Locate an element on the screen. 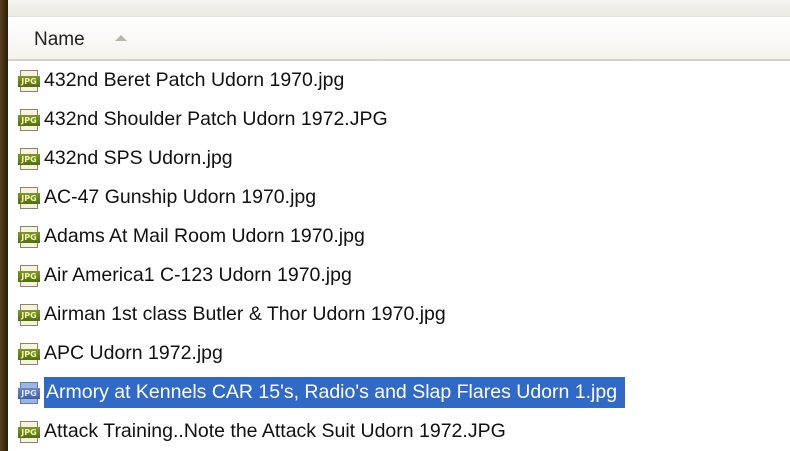 This screenshot has width=790, height=451. file-row: JPG Adams At Mail Room Udorn 1970.jpg is located at coordinates (399, 236).